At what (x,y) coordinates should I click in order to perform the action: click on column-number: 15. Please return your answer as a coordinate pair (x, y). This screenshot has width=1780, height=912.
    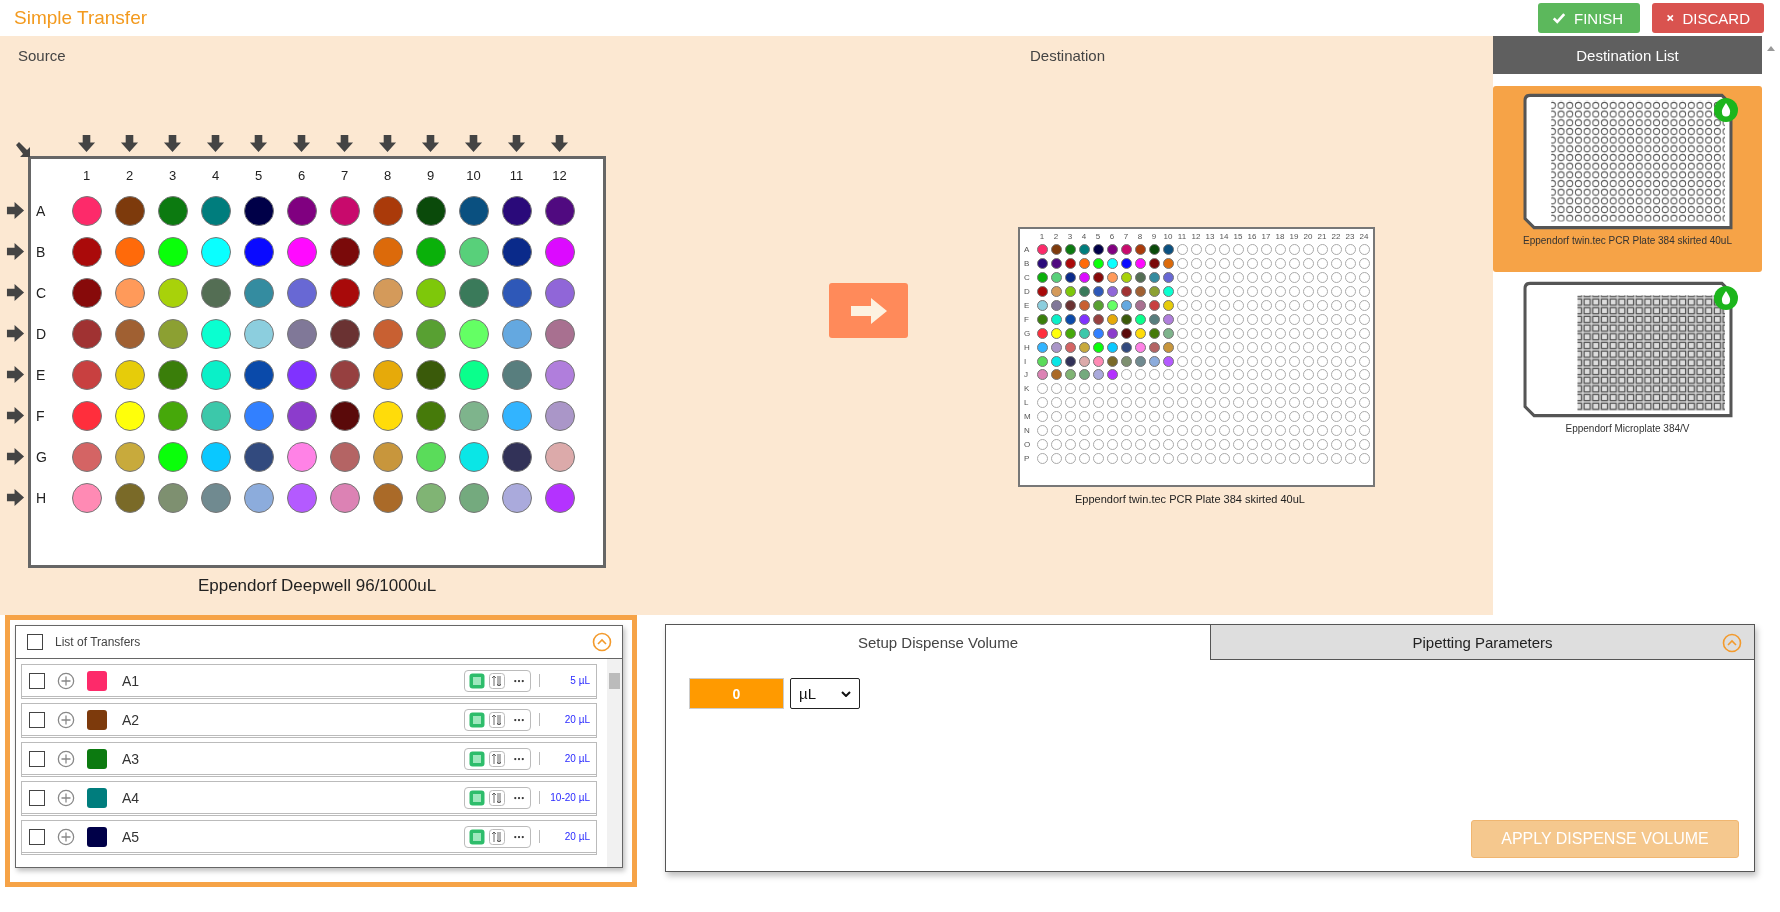
    Looking at the image, I should click on (1238, 237).